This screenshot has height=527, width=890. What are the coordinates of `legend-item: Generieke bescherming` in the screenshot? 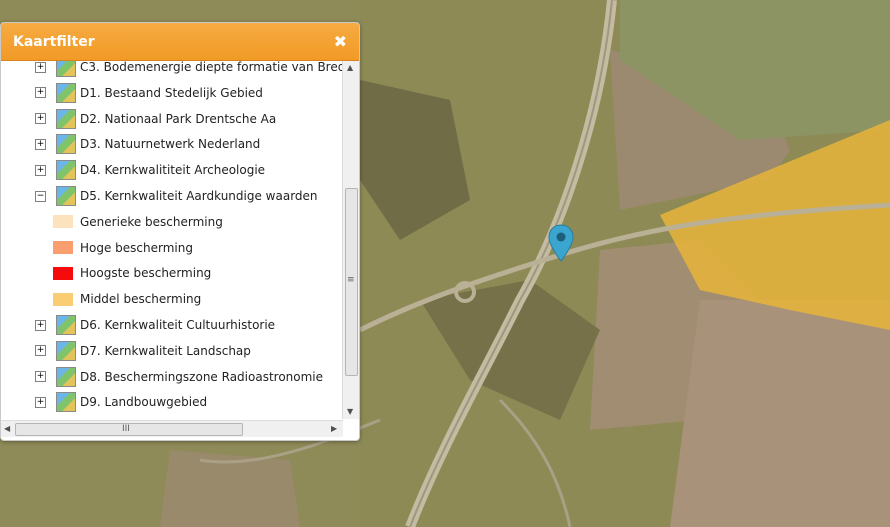 It's located at (112, 222).